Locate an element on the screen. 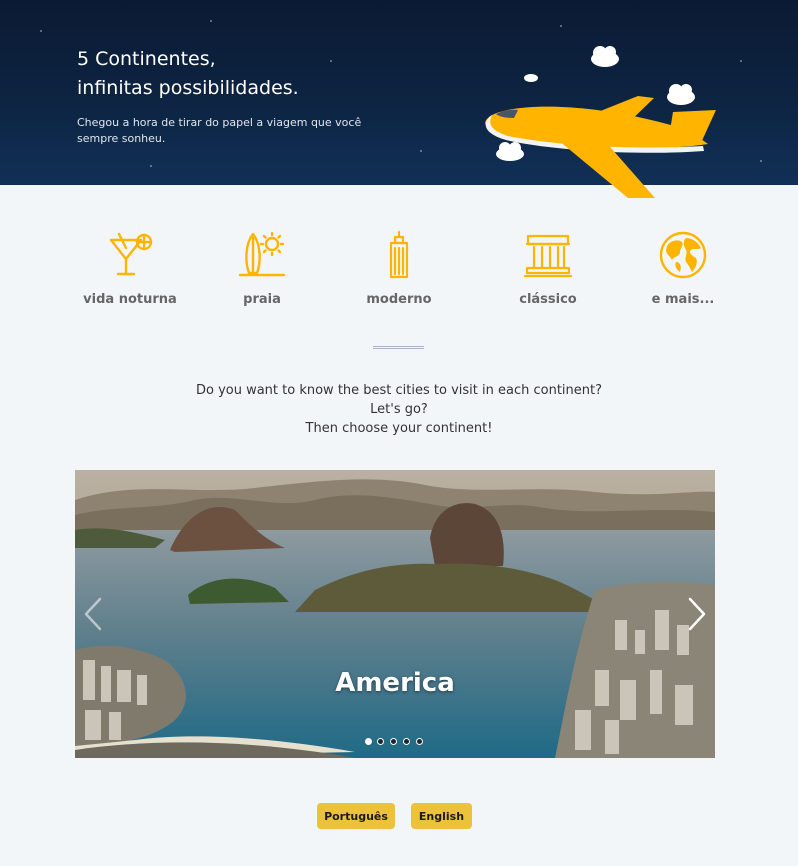 The image size is (798, 866). surfboard-sun-icon is located at coordinates (262, 254).